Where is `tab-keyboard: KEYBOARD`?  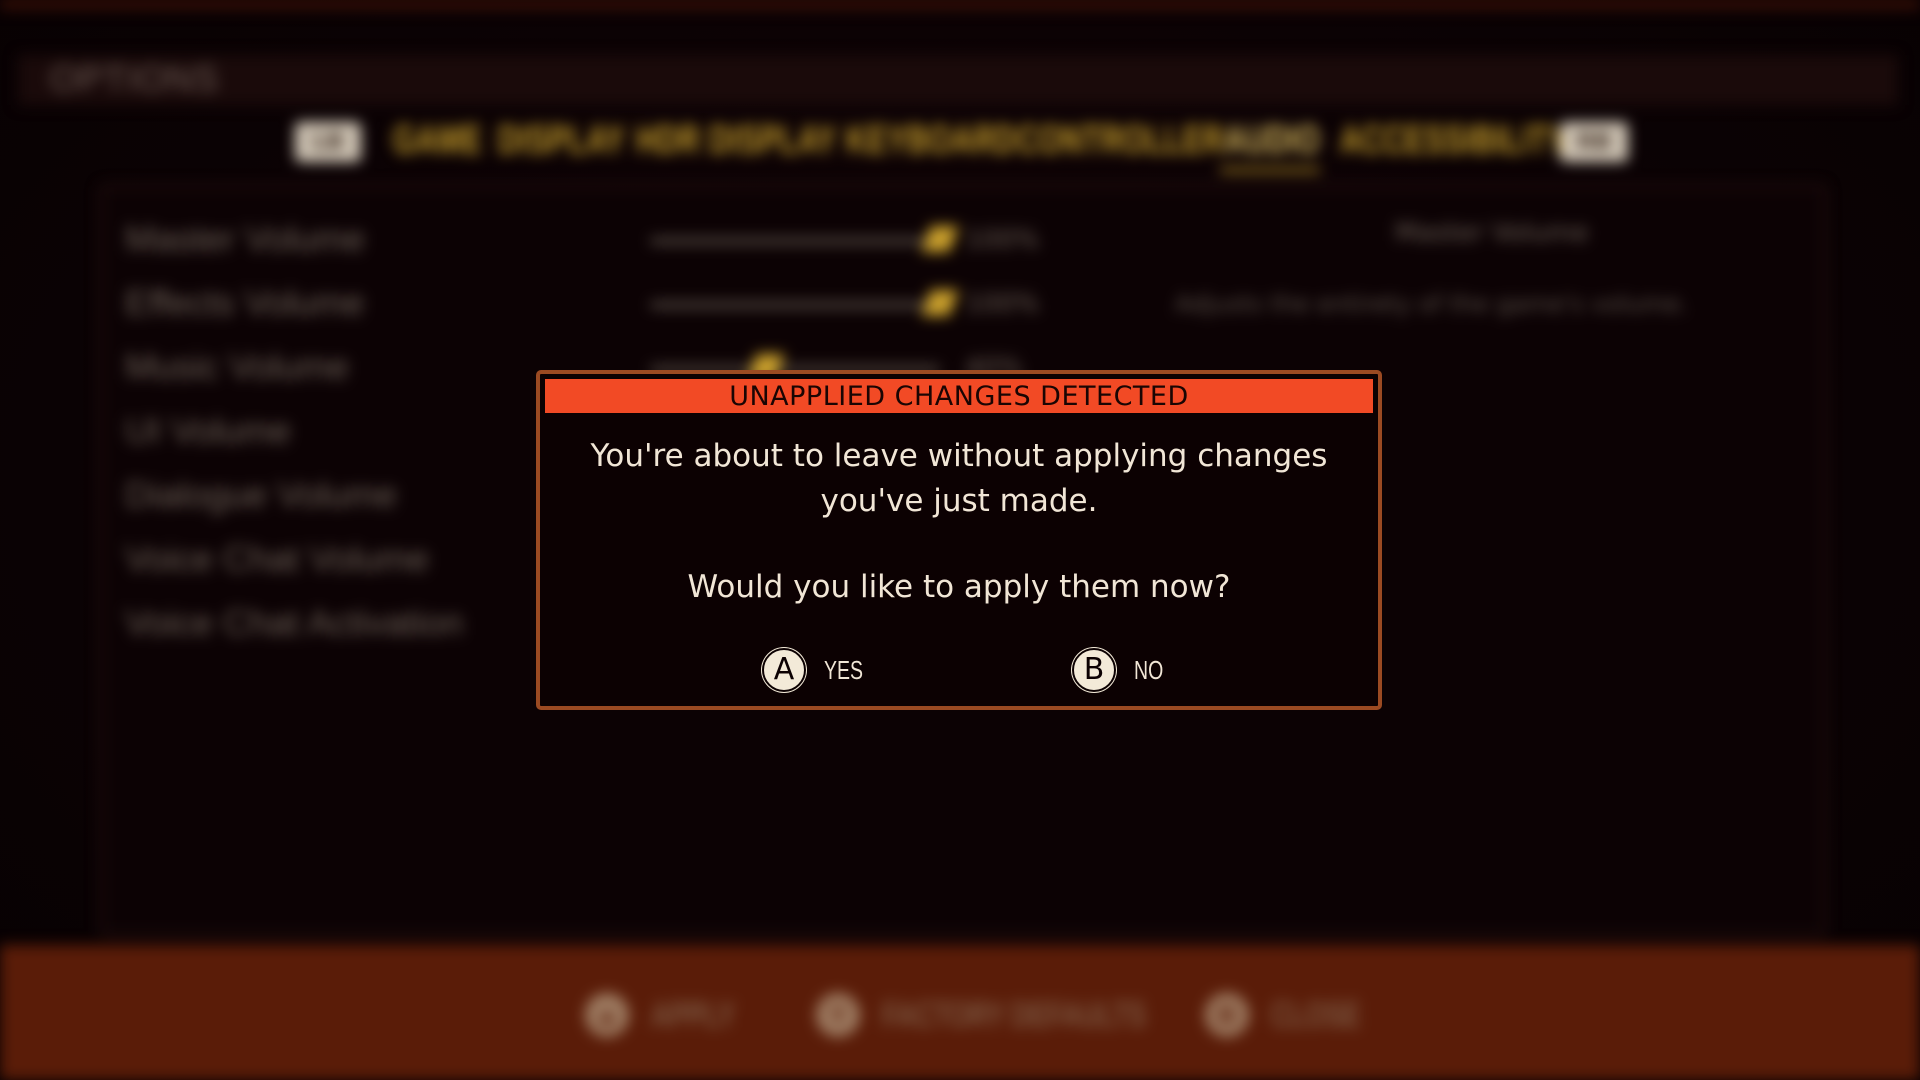
tab-keyboard: KEYBOARD is located at coordinates (931, 140).